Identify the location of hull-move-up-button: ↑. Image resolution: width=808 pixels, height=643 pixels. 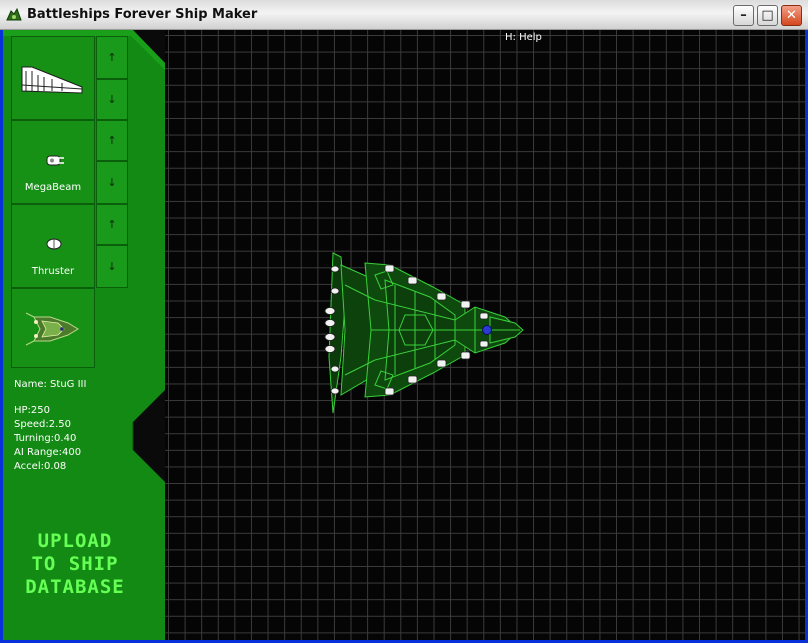
(112, 57).